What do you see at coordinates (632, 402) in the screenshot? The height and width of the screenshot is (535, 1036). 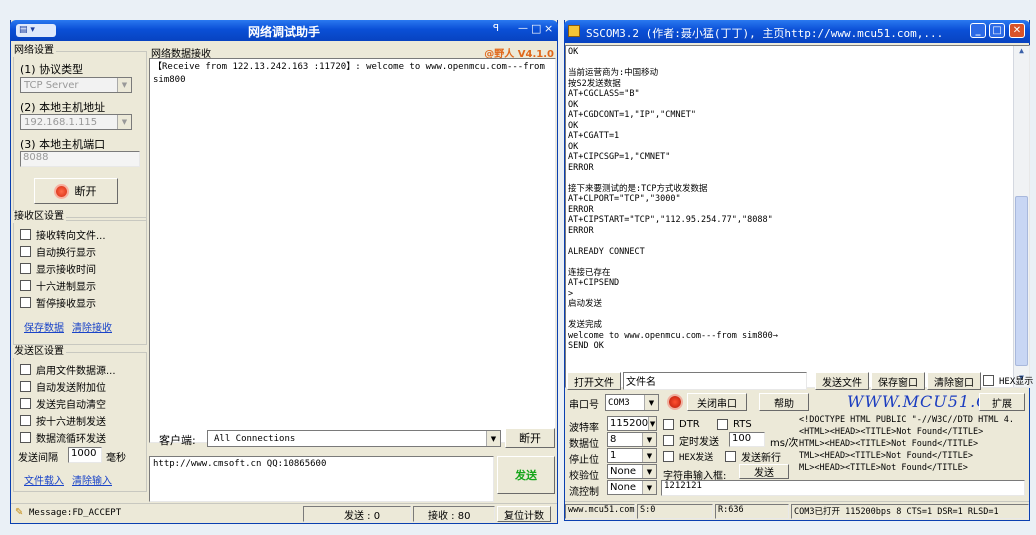 I see `port-select: COM3 ▼` at bounding box center [632, 402].